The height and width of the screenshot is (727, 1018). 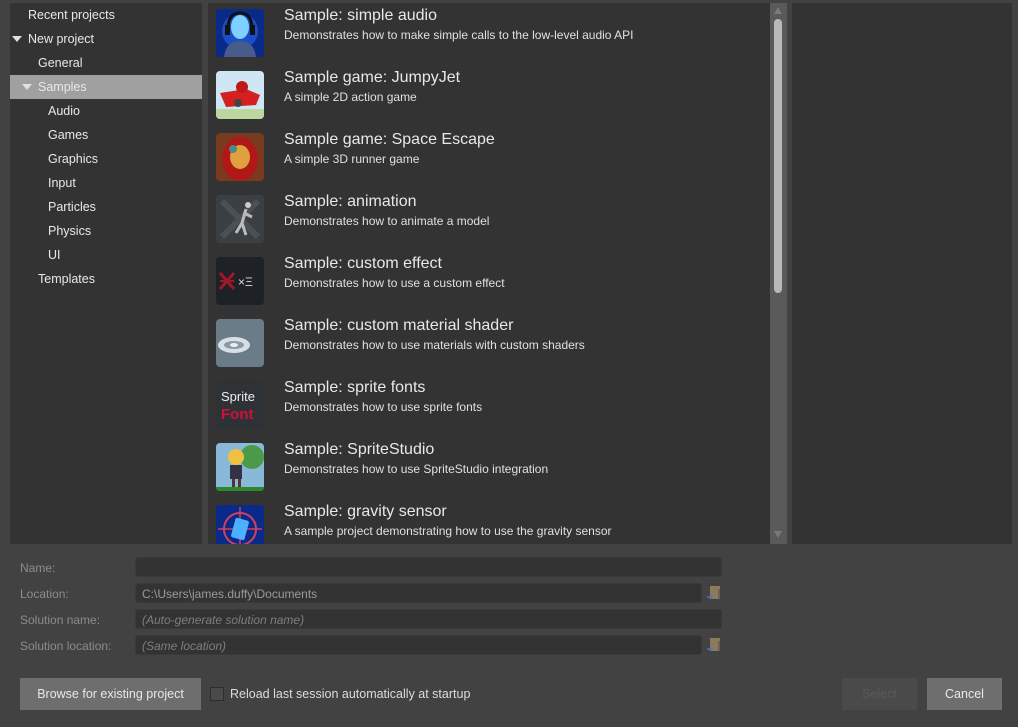 What do you see at coordinates (64, 111) in the screenshot?
I see `tree-item-label: Audio` at bounding box center [64, 111].